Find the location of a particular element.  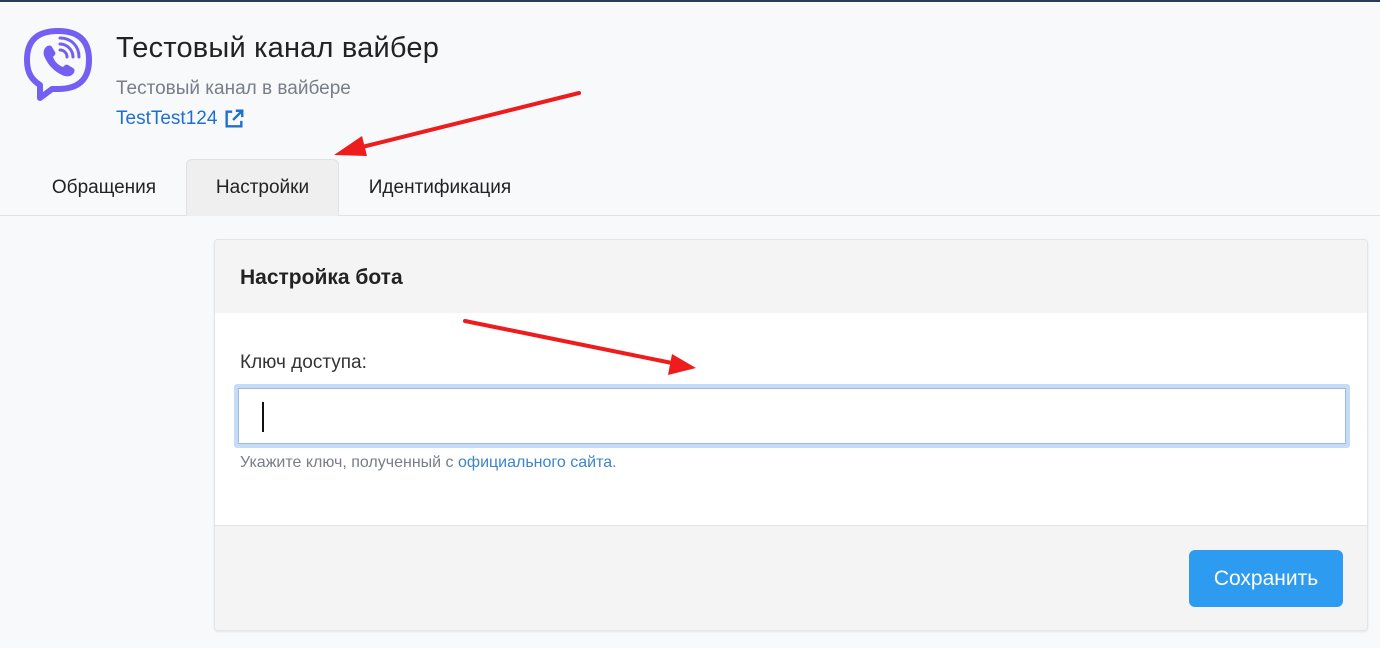

card-header: Настройка бота is located at coordinates (791, 276).